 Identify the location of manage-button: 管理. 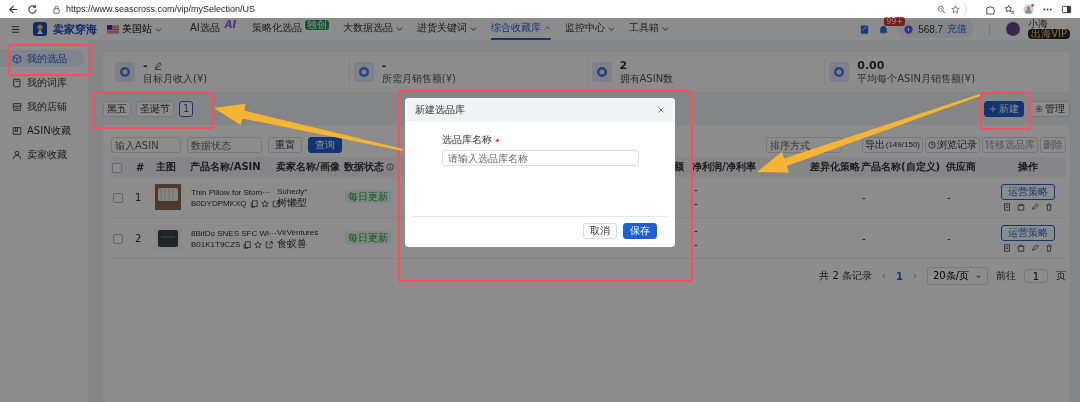
(1050, 108).